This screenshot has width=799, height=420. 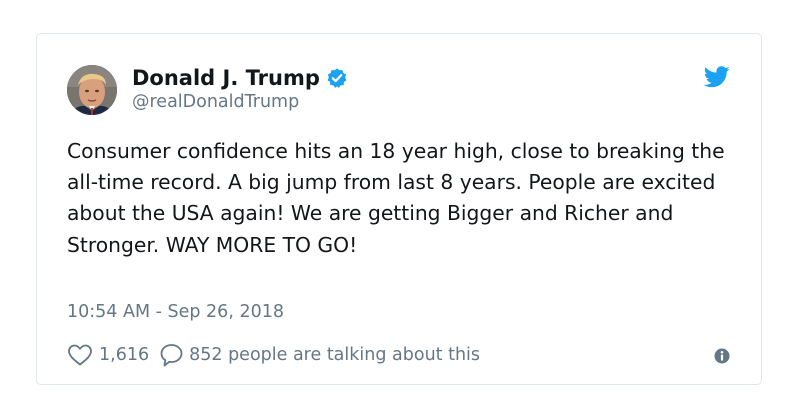 I want to click on like-count: 1,616, so click(x=124, y=355).